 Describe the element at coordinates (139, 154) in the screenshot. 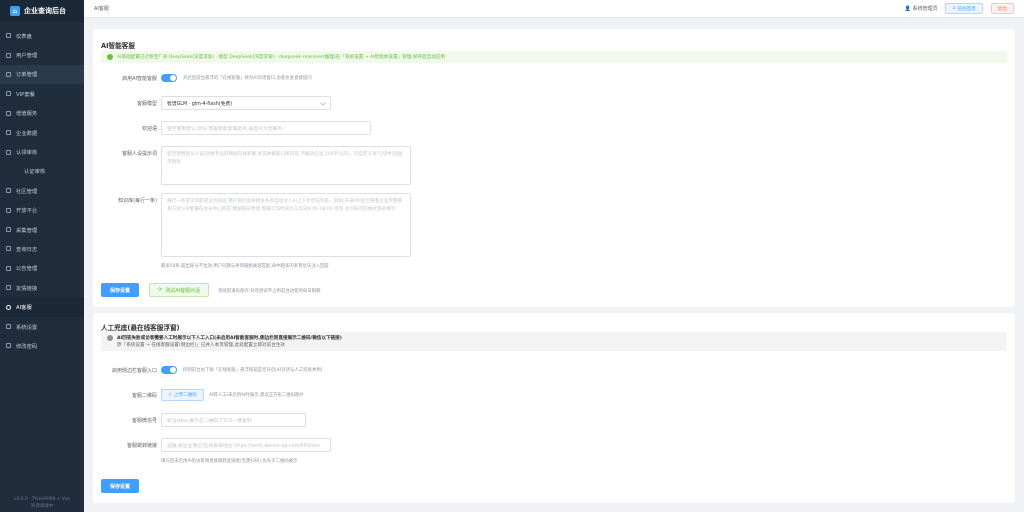

I see `persona-label: 客服人设提示词` at that location.